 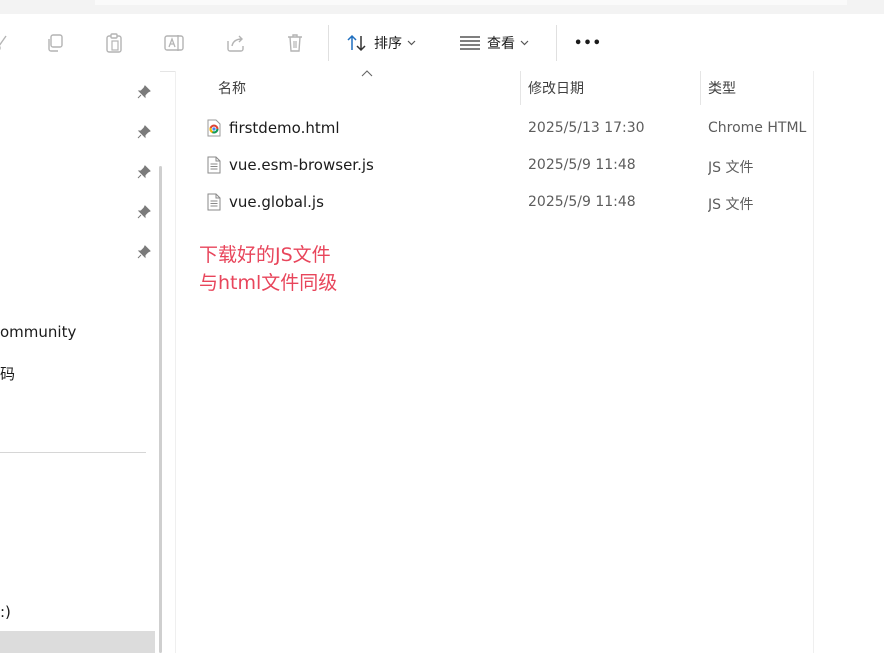 What do you see at coordinates (367, 73) in the screenshot?
I see `sort-ascending-caret-icon` at bounding box center [367, 73].